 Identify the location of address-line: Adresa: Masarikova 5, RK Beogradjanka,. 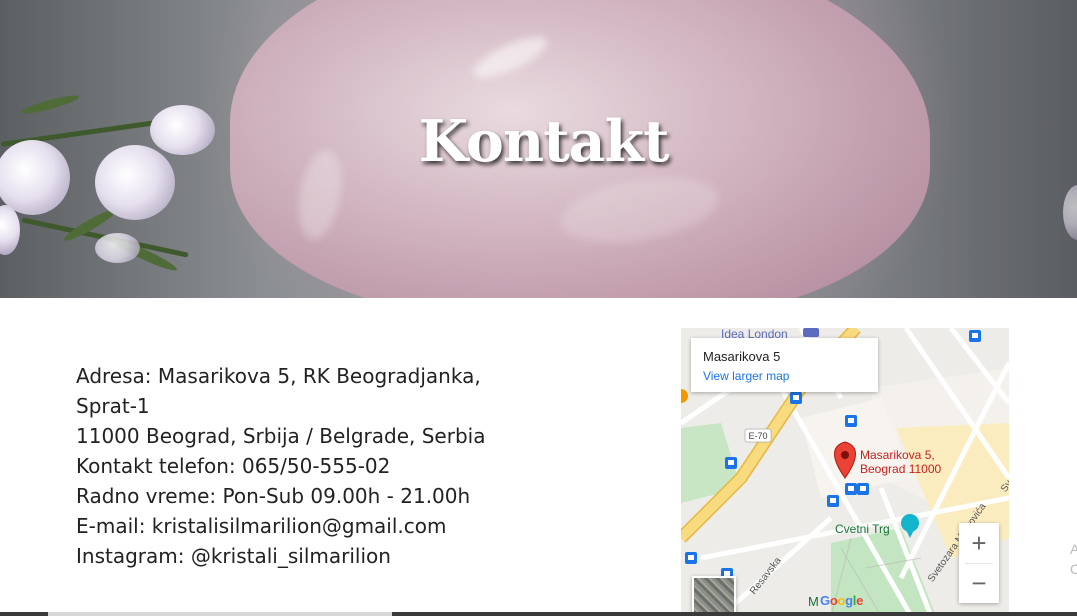
(278, 376).